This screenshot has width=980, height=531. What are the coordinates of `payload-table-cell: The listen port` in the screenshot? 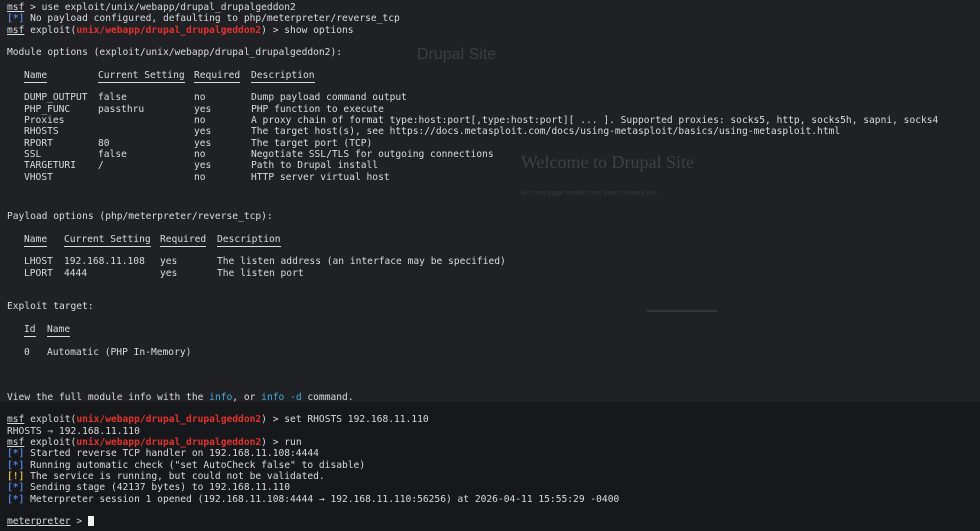 It's located at (260, 273).